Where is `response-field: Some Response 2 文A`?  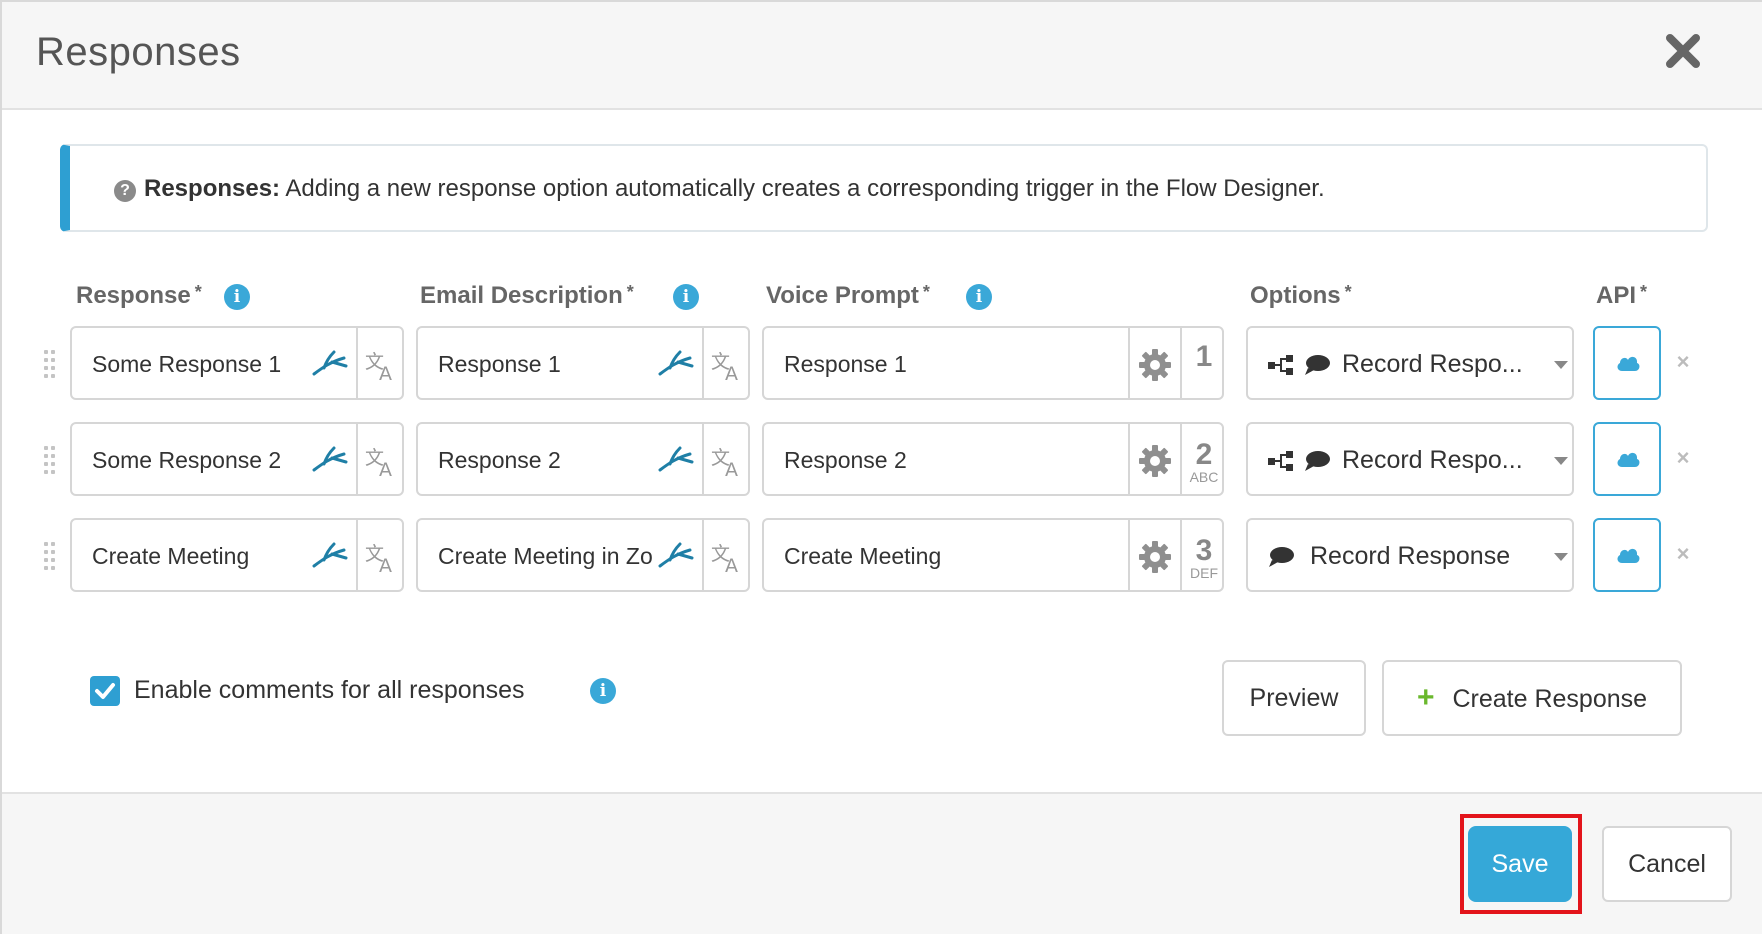
response-field: Some Response 2 文A is located at coordinates (237, 459).